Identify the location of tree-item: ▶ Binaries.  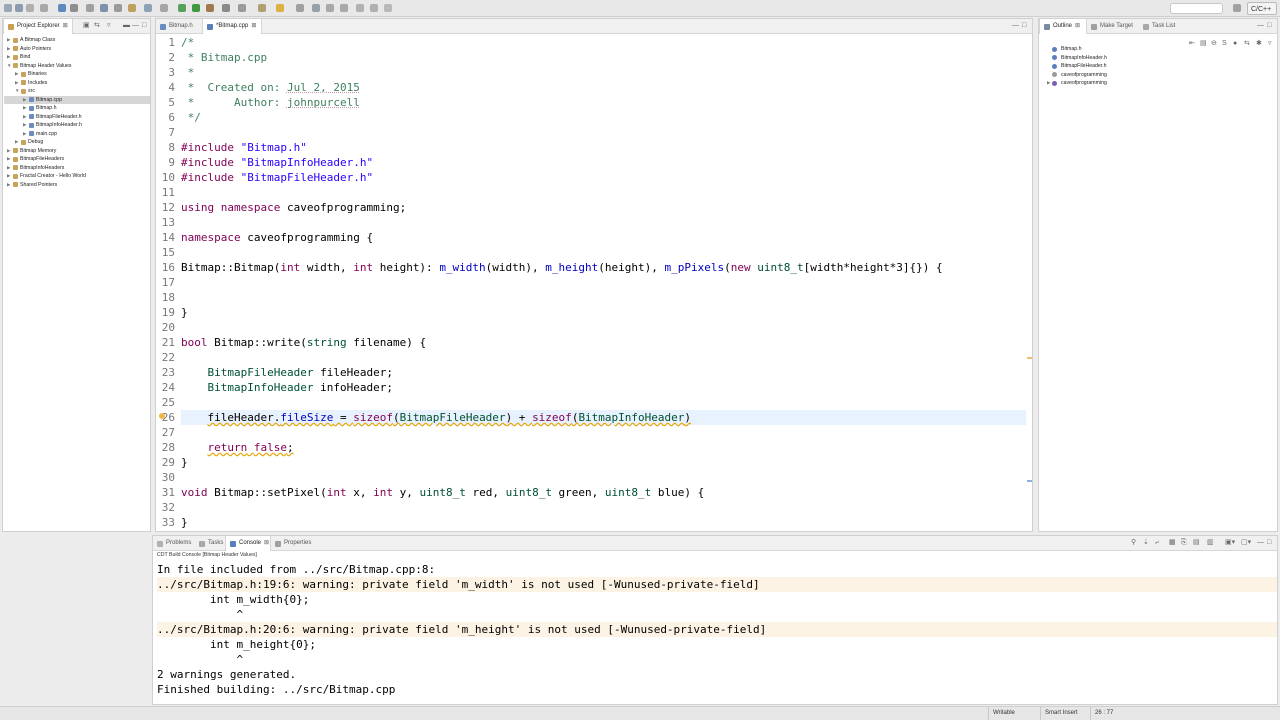
(77, 74).